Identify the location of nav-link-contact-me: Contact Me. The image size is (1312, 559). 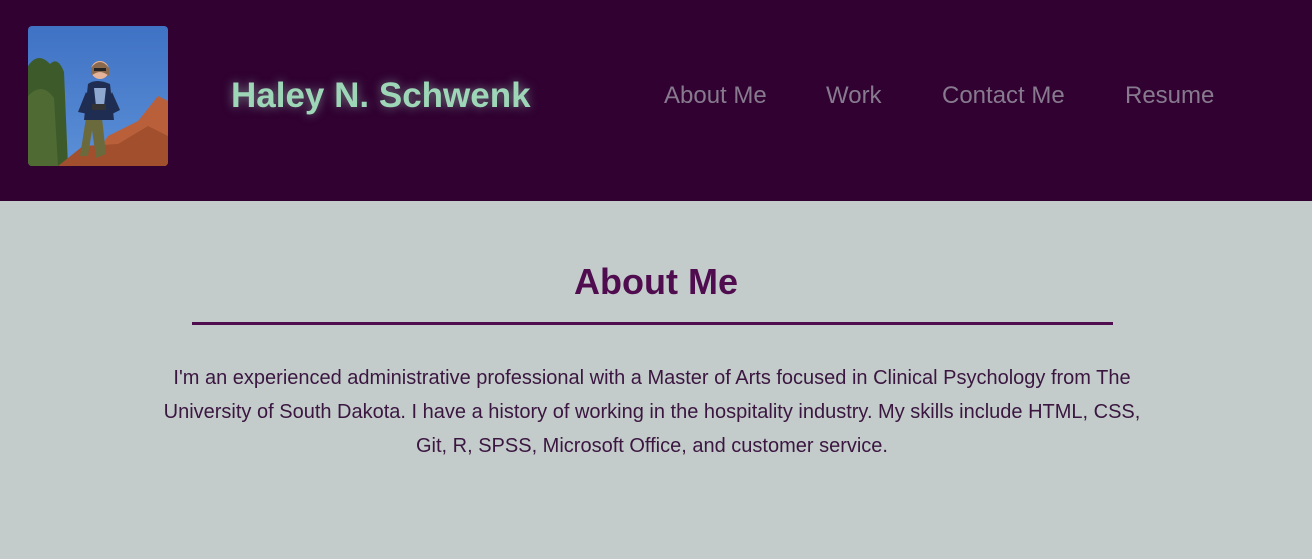
(1003, 96).